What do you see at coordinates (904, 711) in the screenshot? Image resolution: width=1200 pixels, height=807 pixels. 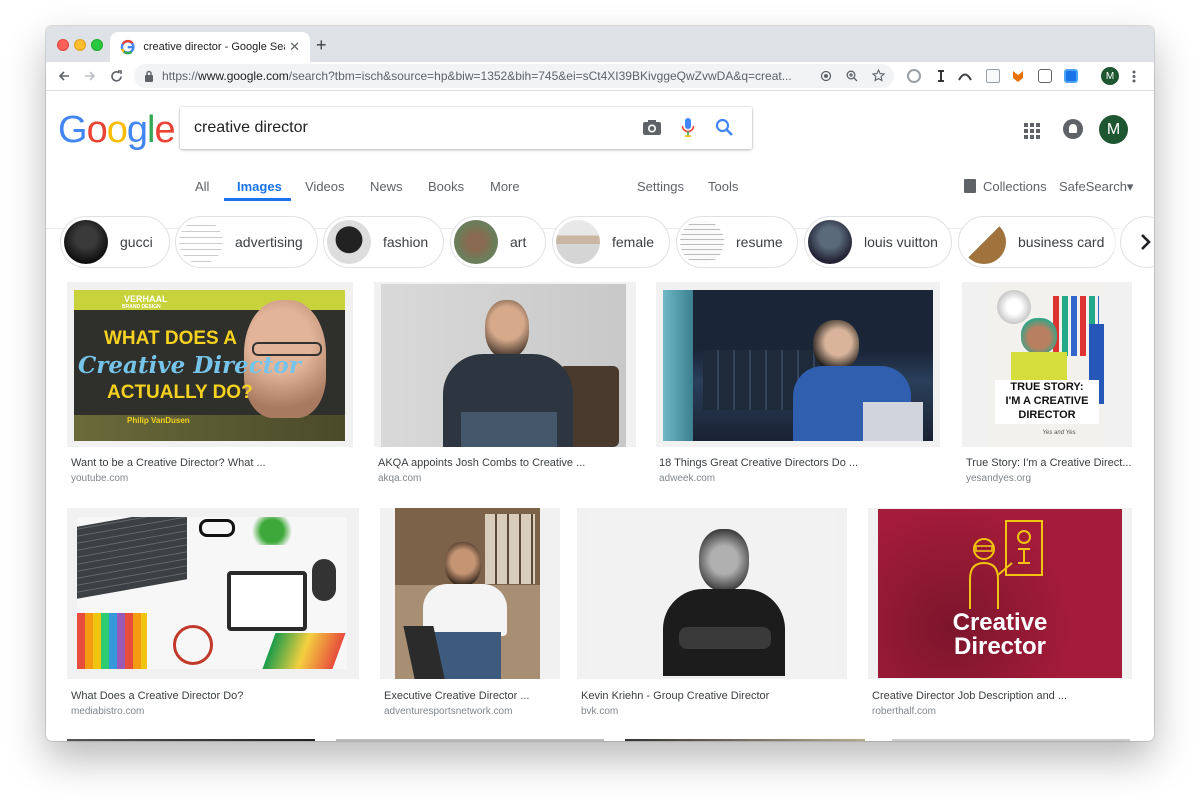 I see `result-source: roberthalf.com` at bounding box center [904, 711].